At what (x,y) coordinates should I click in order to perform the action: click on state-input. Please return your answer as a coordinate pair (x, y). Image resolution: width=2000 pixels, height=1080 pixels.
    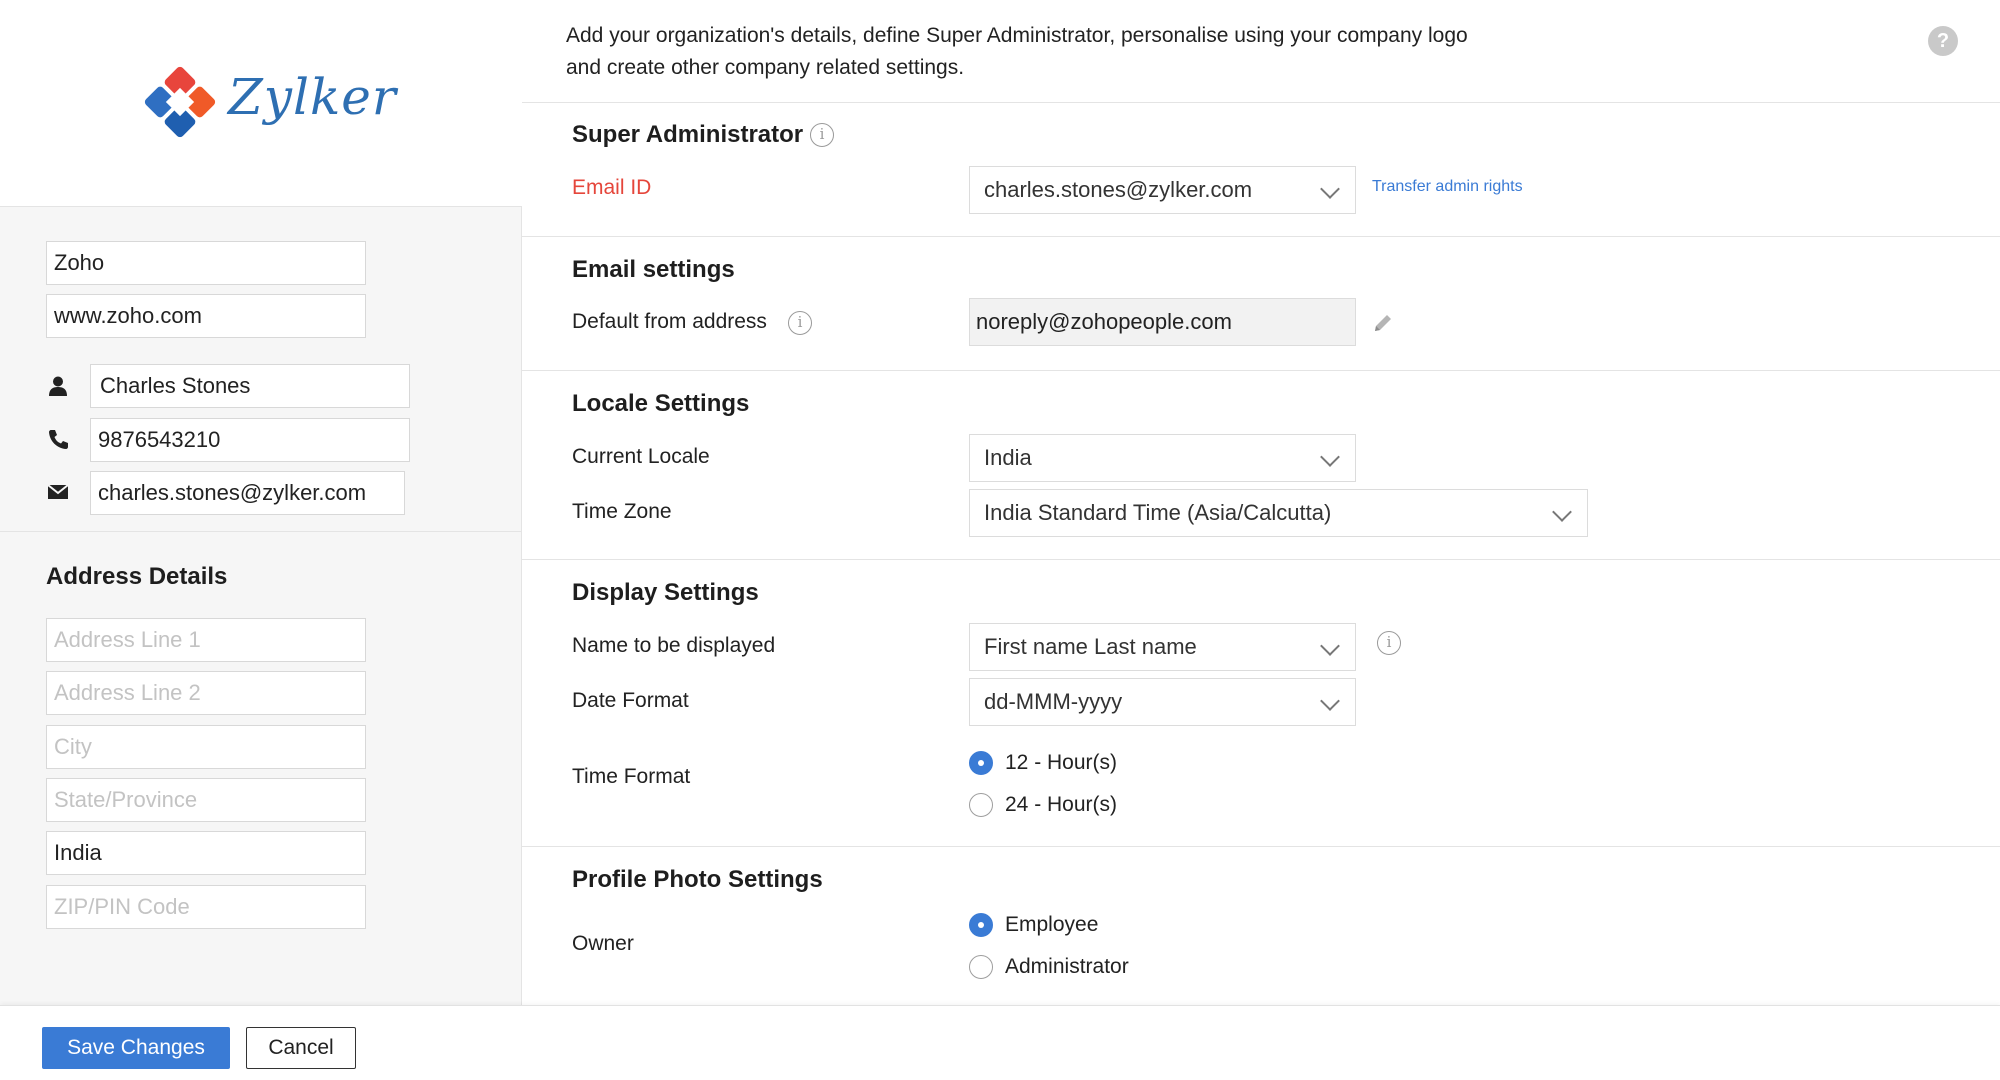
    Looking at the image, I should click on (206, 800).